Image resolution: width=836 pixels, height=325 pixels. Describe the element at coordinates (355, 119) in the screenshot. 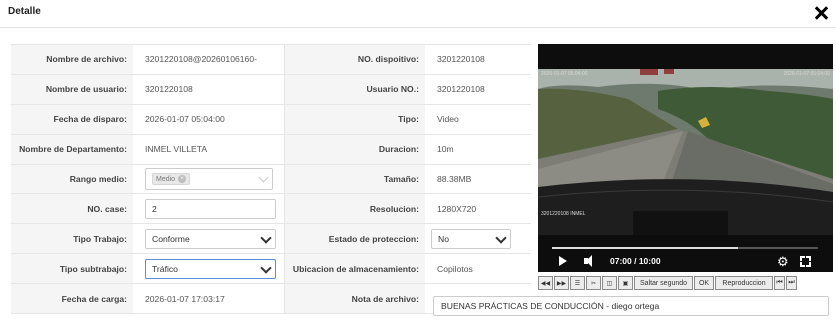

I see `tipo-label: Tipo:` at that location.